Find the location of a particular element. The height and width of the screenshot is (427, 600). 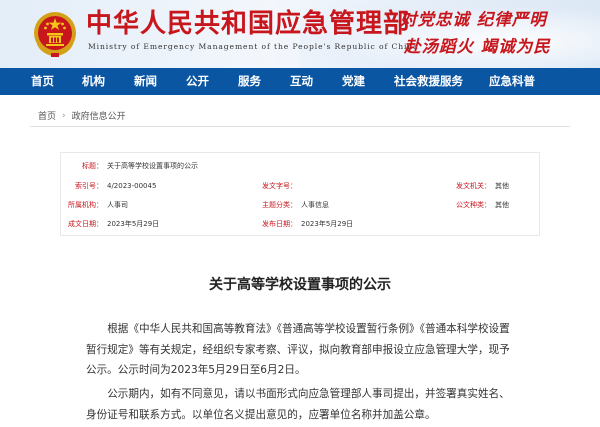

meta-title-value: 关于高等学校设置事项的公示 is located at coordinates (152, 166).